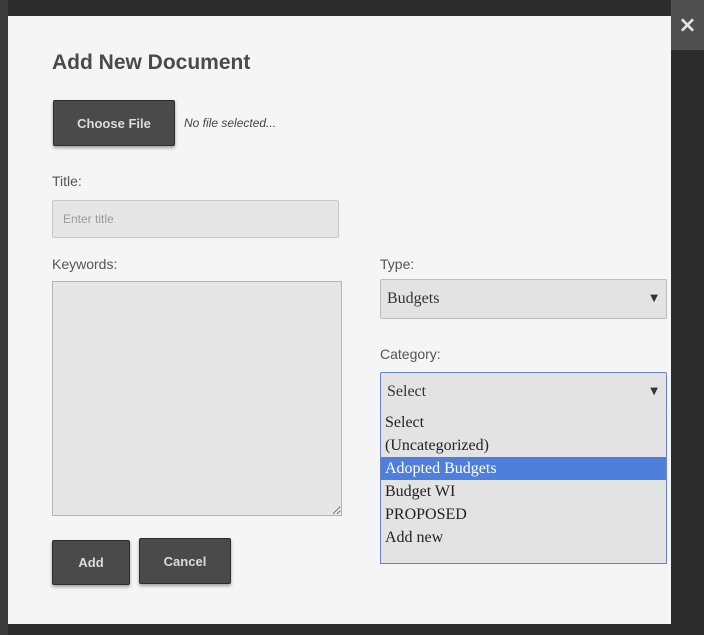 This screenshot has width=704, height=635. What do you see at coordinates (67, 181) in the screenshot?
I see `title-label: Title:` at bounding box center [67, 181].